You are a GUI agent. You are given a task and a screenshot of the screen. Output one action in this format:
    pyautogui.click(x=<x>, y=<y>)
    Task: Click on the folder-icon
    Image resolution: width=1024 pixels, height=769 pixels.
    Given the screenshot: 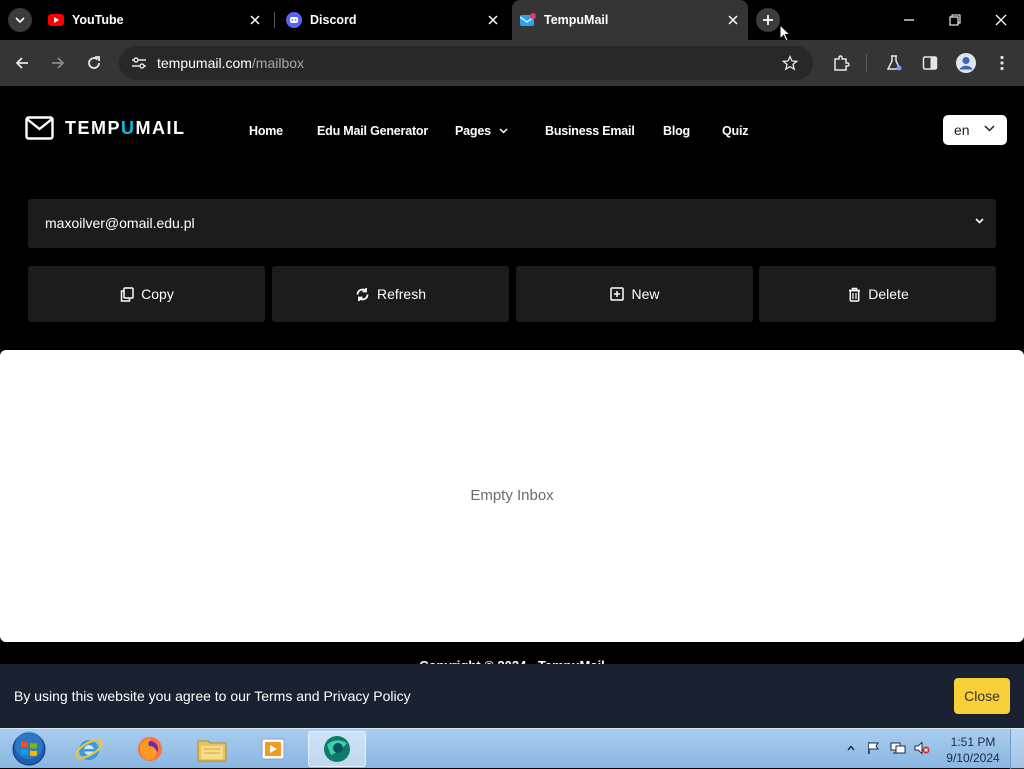 What is the action you would take?
    pyautogui.click(x=212, y=751)
    